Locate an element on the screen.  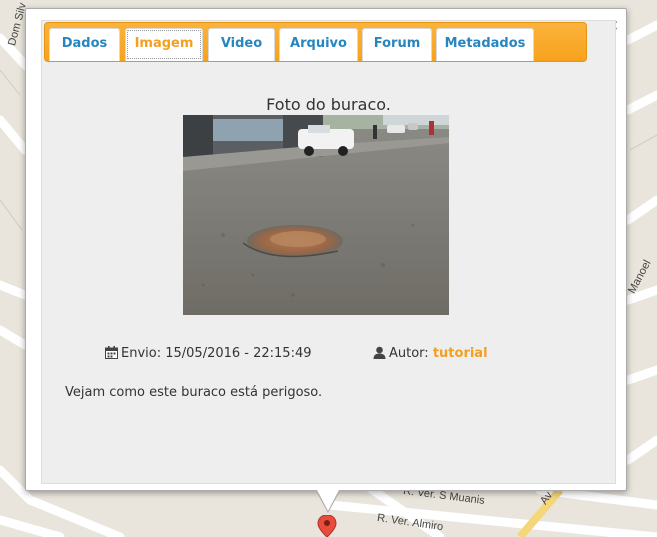
calendar-icon is located at coordinates (111, 352).